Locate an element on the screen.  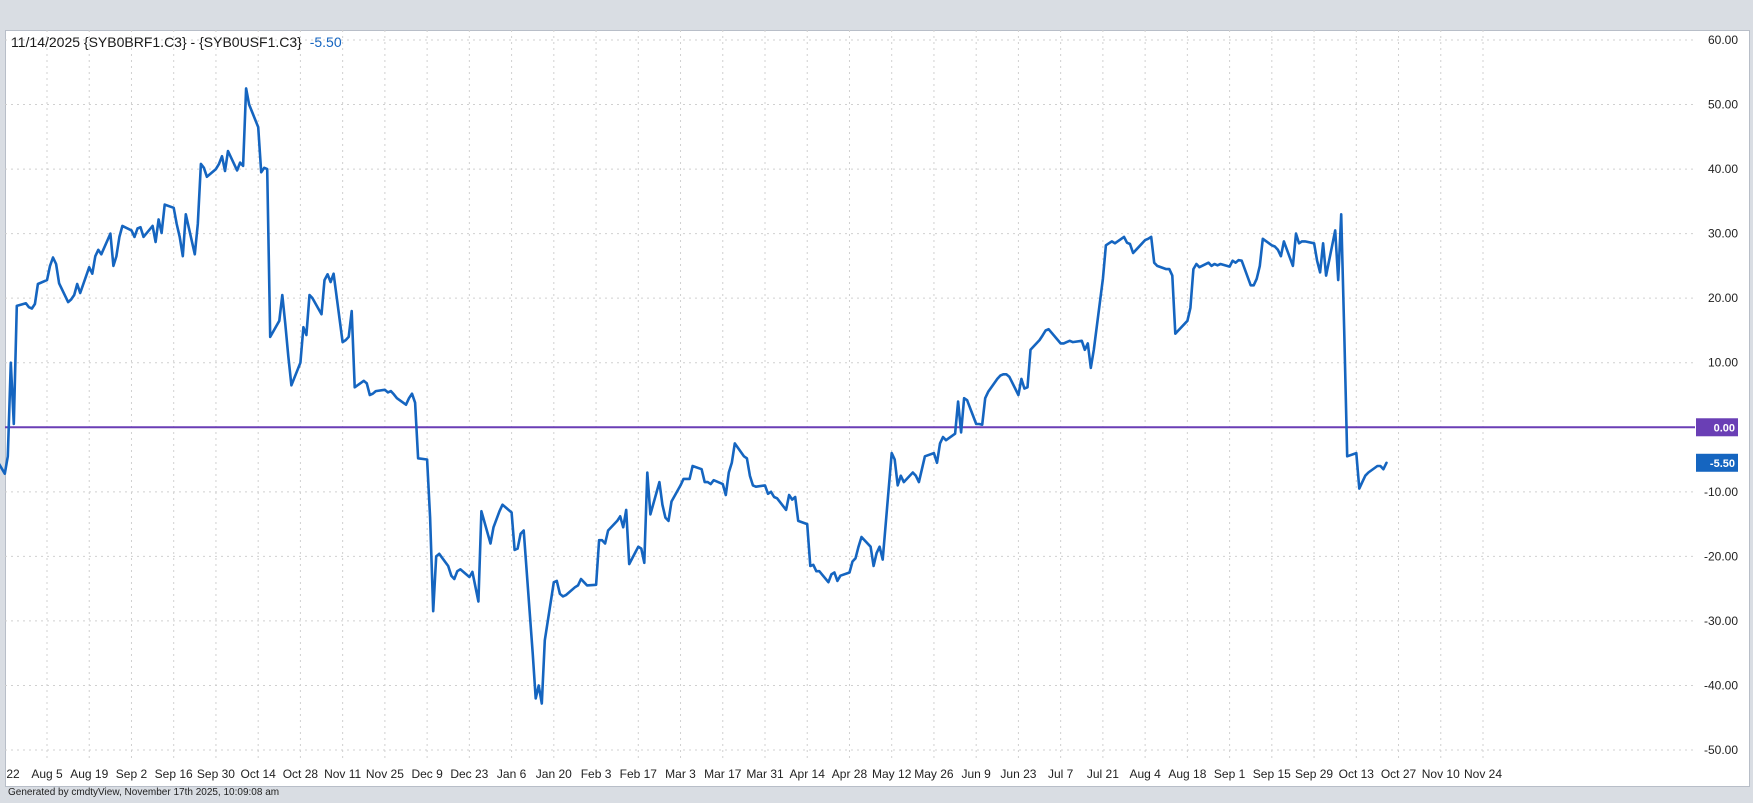
value-badges: 0.00 -5.50 is located at coordinates (1717, 445).